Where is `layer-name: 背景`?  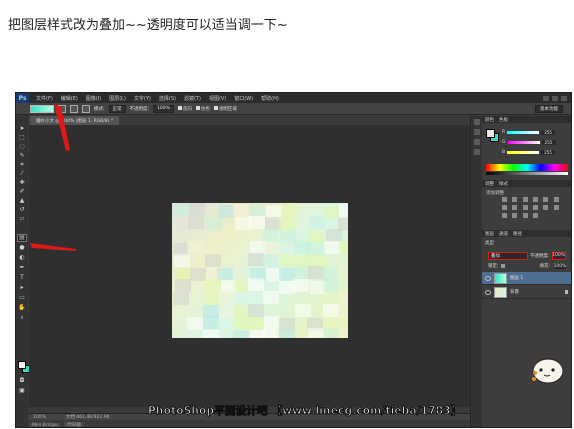 layer-name: 背景 is located at coordinates (514, 292).